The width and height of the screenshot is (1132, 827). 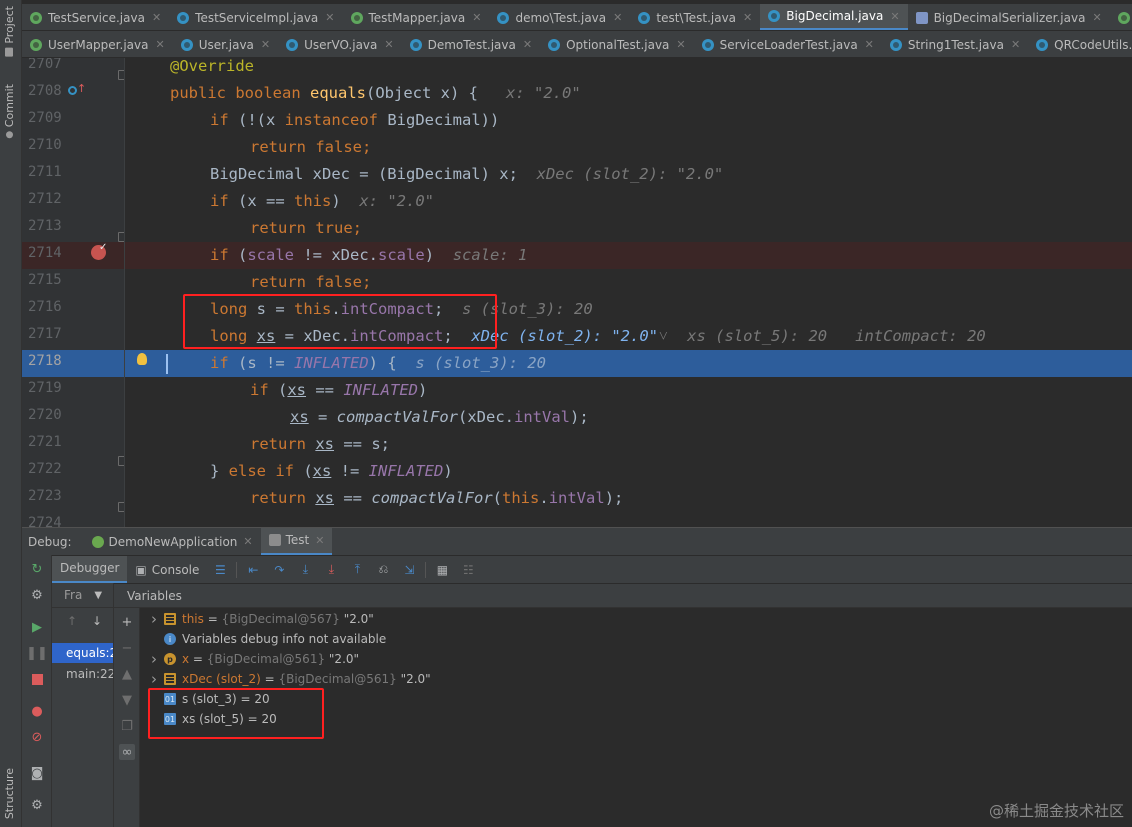 What do you see at coordinates (172, 542) in the screenshot?
I see `debug-session-tab: DemoNewApplication ✕` at bounding box center [172, 542].